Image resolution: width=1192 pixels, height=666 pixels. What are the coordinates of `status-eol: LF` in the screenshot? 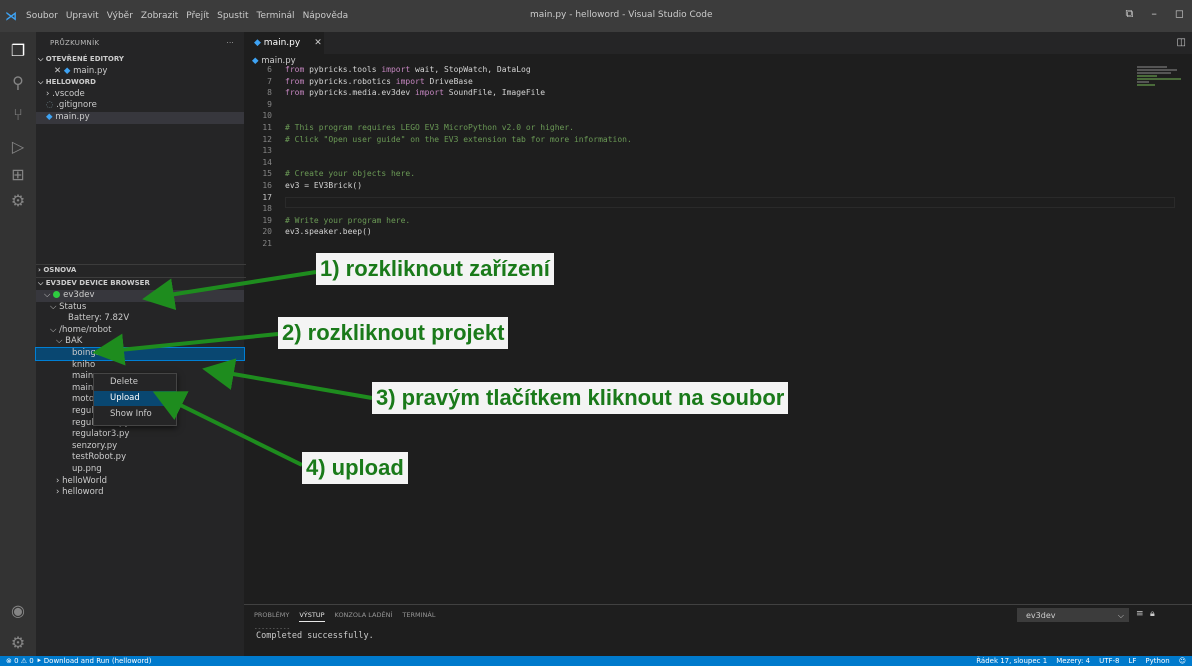 It's located at (1132, 661).